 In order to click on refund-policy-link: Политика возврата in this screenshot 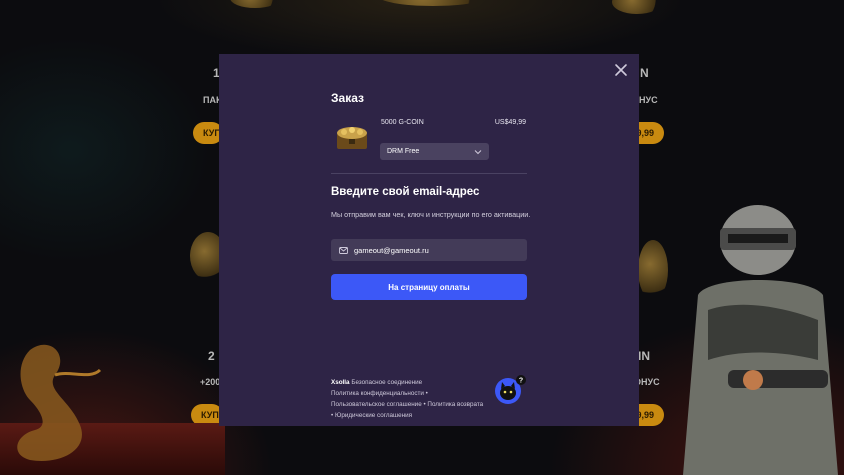, I will do `click(455, 404)`.